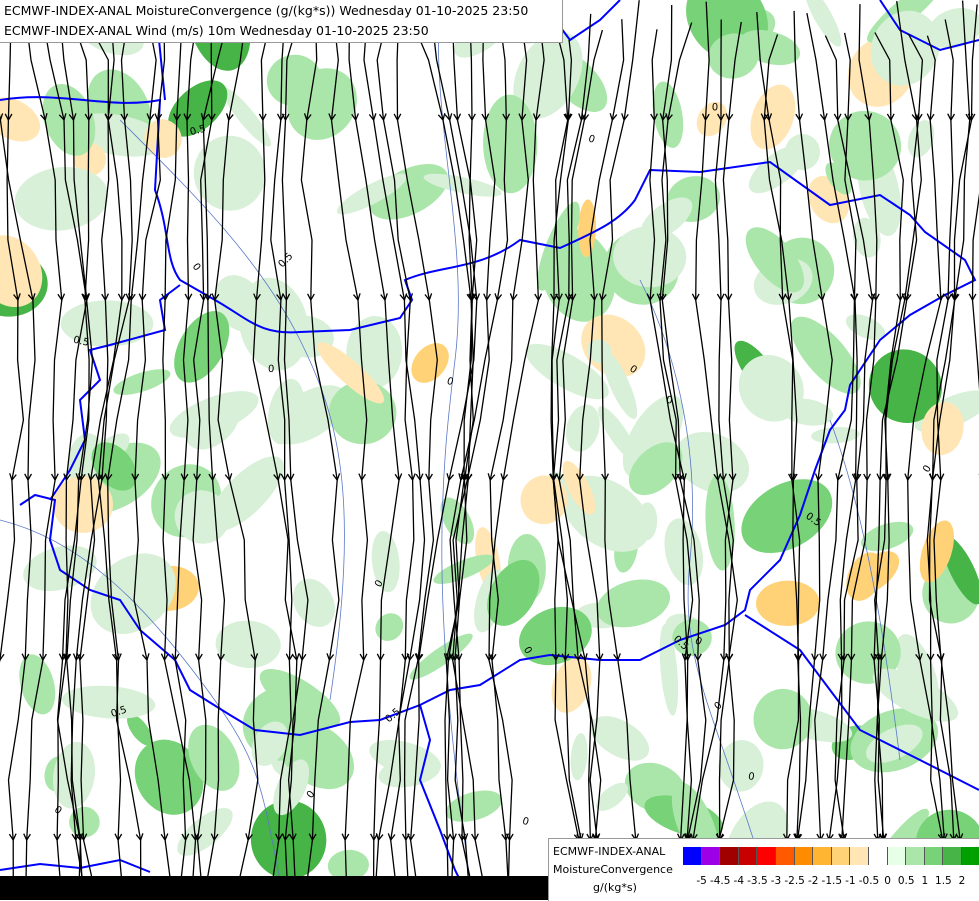  Describe the element at coordinates (794, 881) in the screenshot. I see `legend-tick-label: -2.5` at that location.